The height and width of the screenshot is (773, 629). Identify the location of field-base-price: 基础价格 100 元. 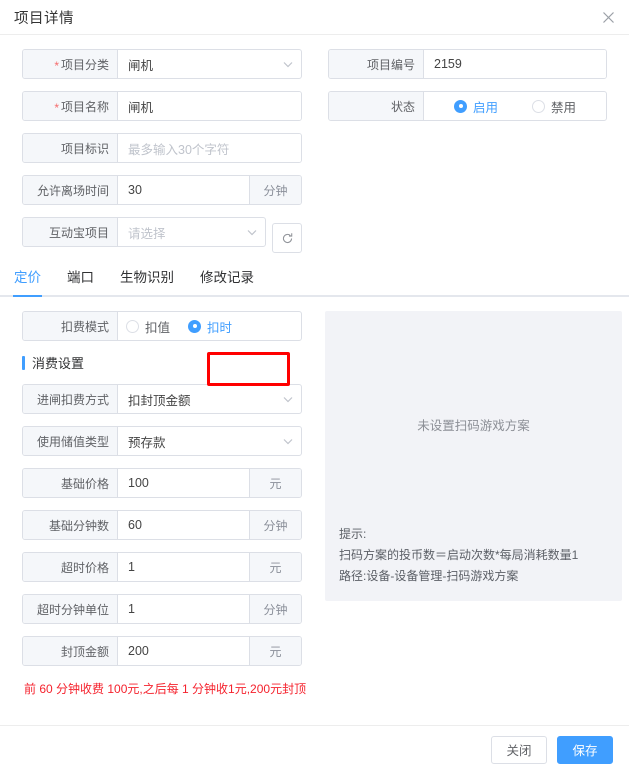
(162, 483).